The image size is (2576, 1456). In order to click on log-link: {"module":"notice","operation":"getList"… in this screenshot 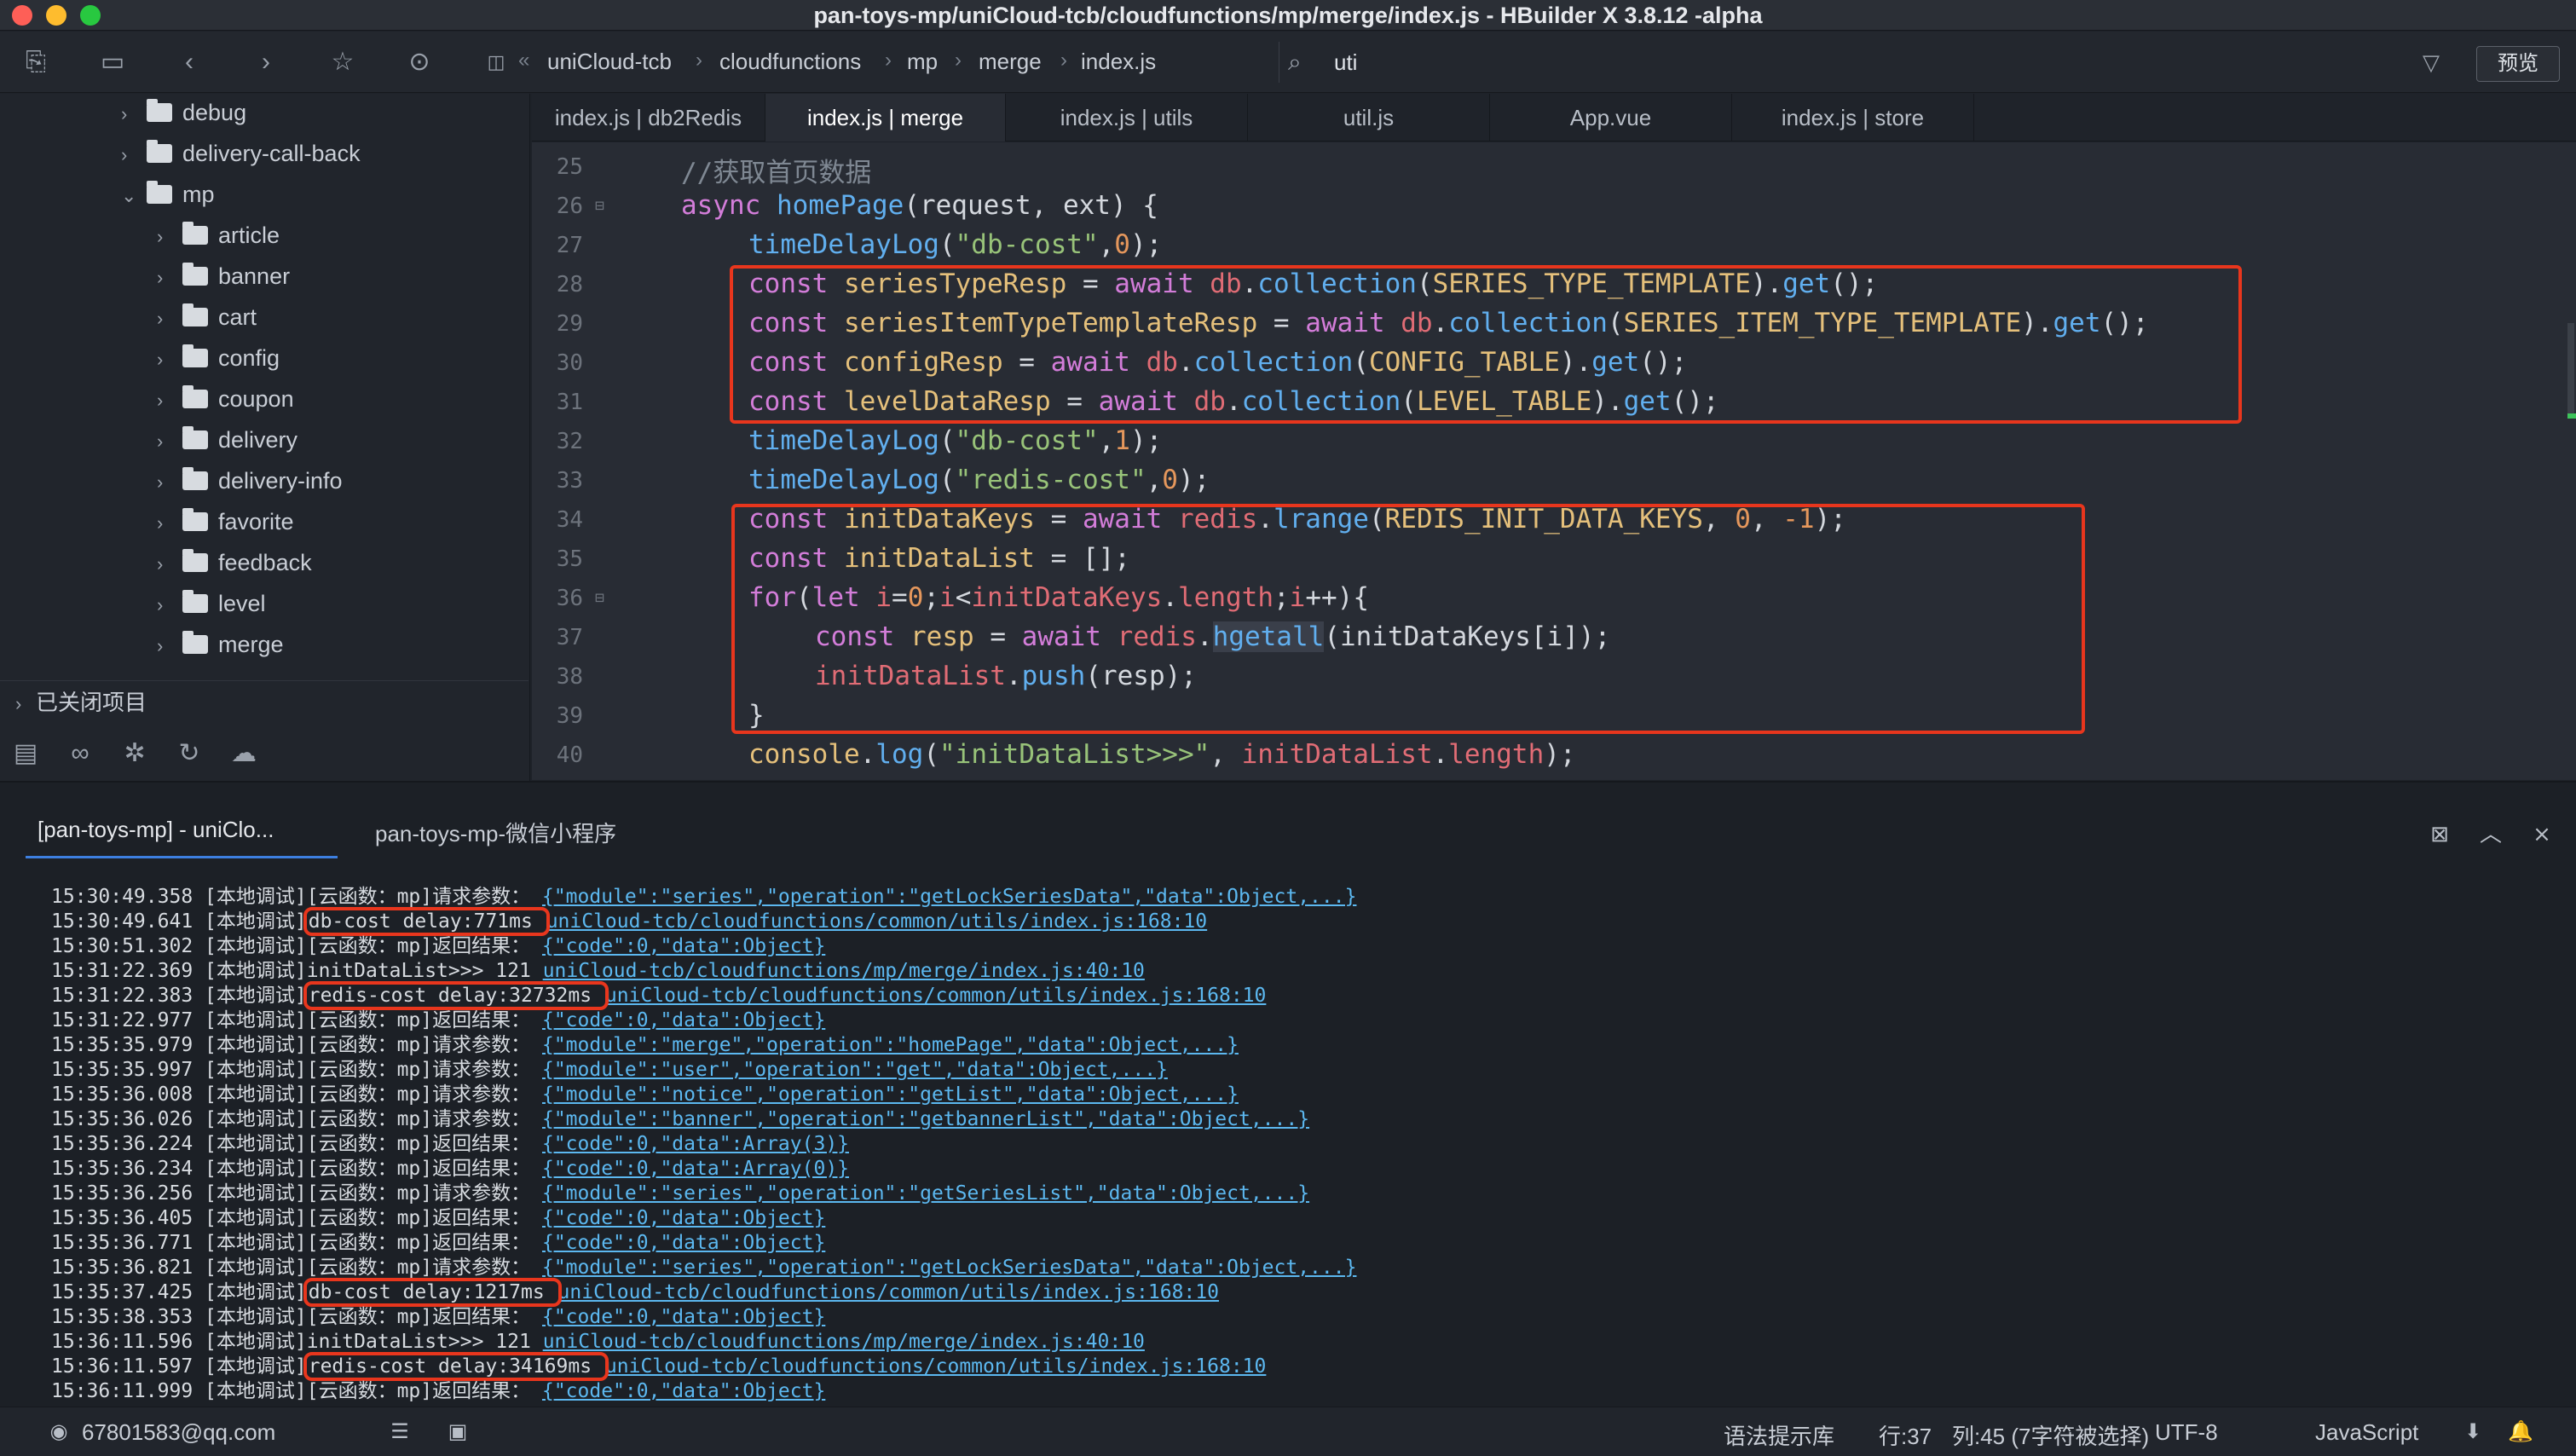, I will do `click(890, 1094)`.